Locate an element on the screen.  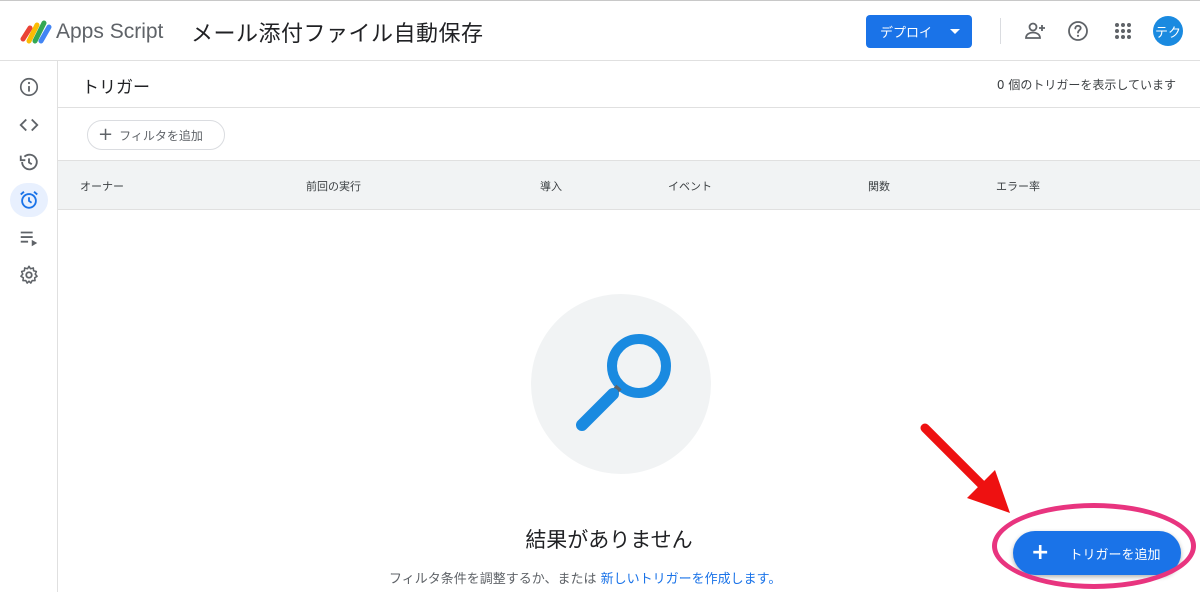
empty-state-subtitle: フィルタ条件を調整するか、または 新しいトリガーを作成します。 is located at coordinates (585, 577).